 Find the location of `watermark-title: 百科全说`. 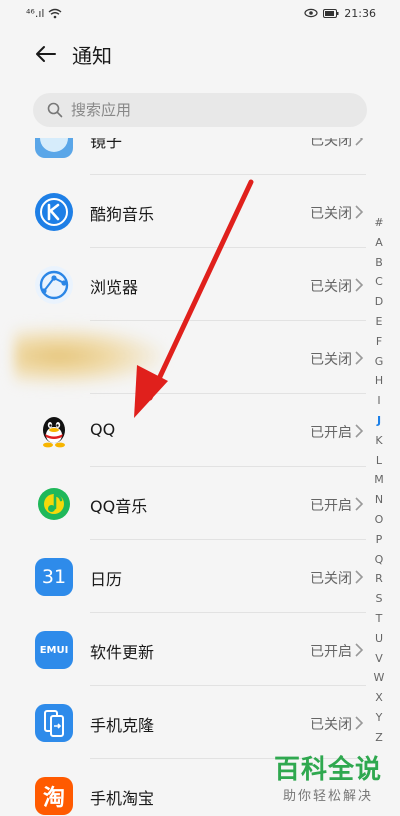

watermark-title: 百科全说 is located at coordinates (327, 770).